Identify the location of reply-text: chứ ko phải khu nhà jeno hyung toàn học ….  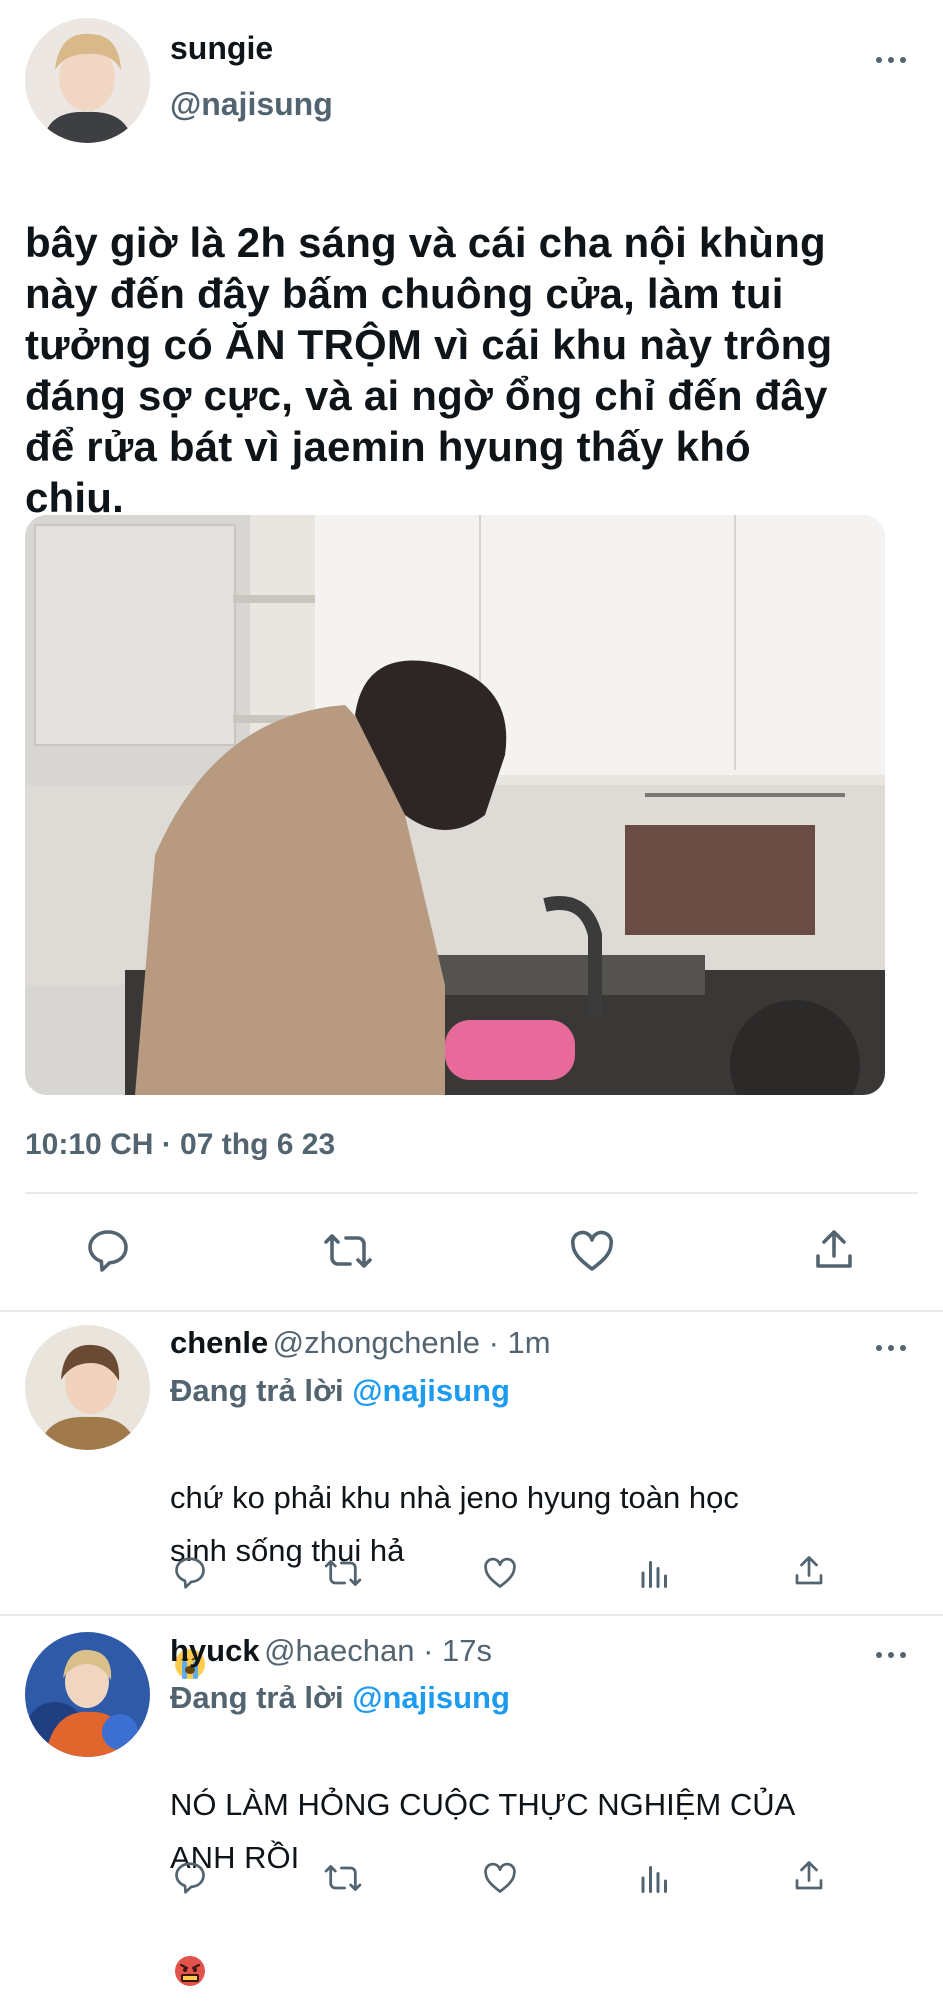
(540, 1548).